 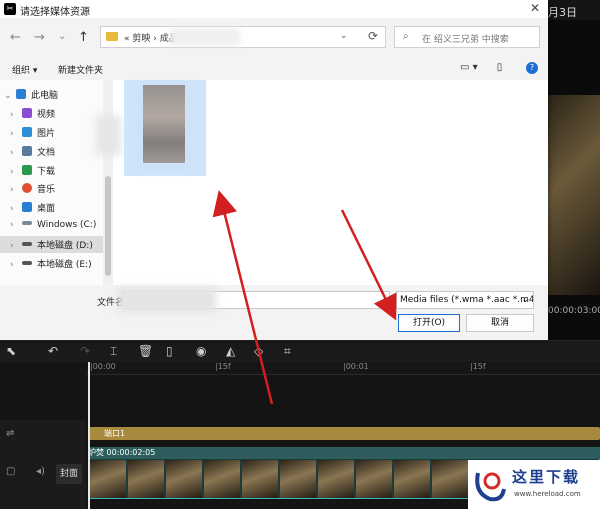 What do you see at coordinates (574, 311) in the screenshot?
I see `preview-timecode: 00:00:03:00` at bounding box center [574, 311].